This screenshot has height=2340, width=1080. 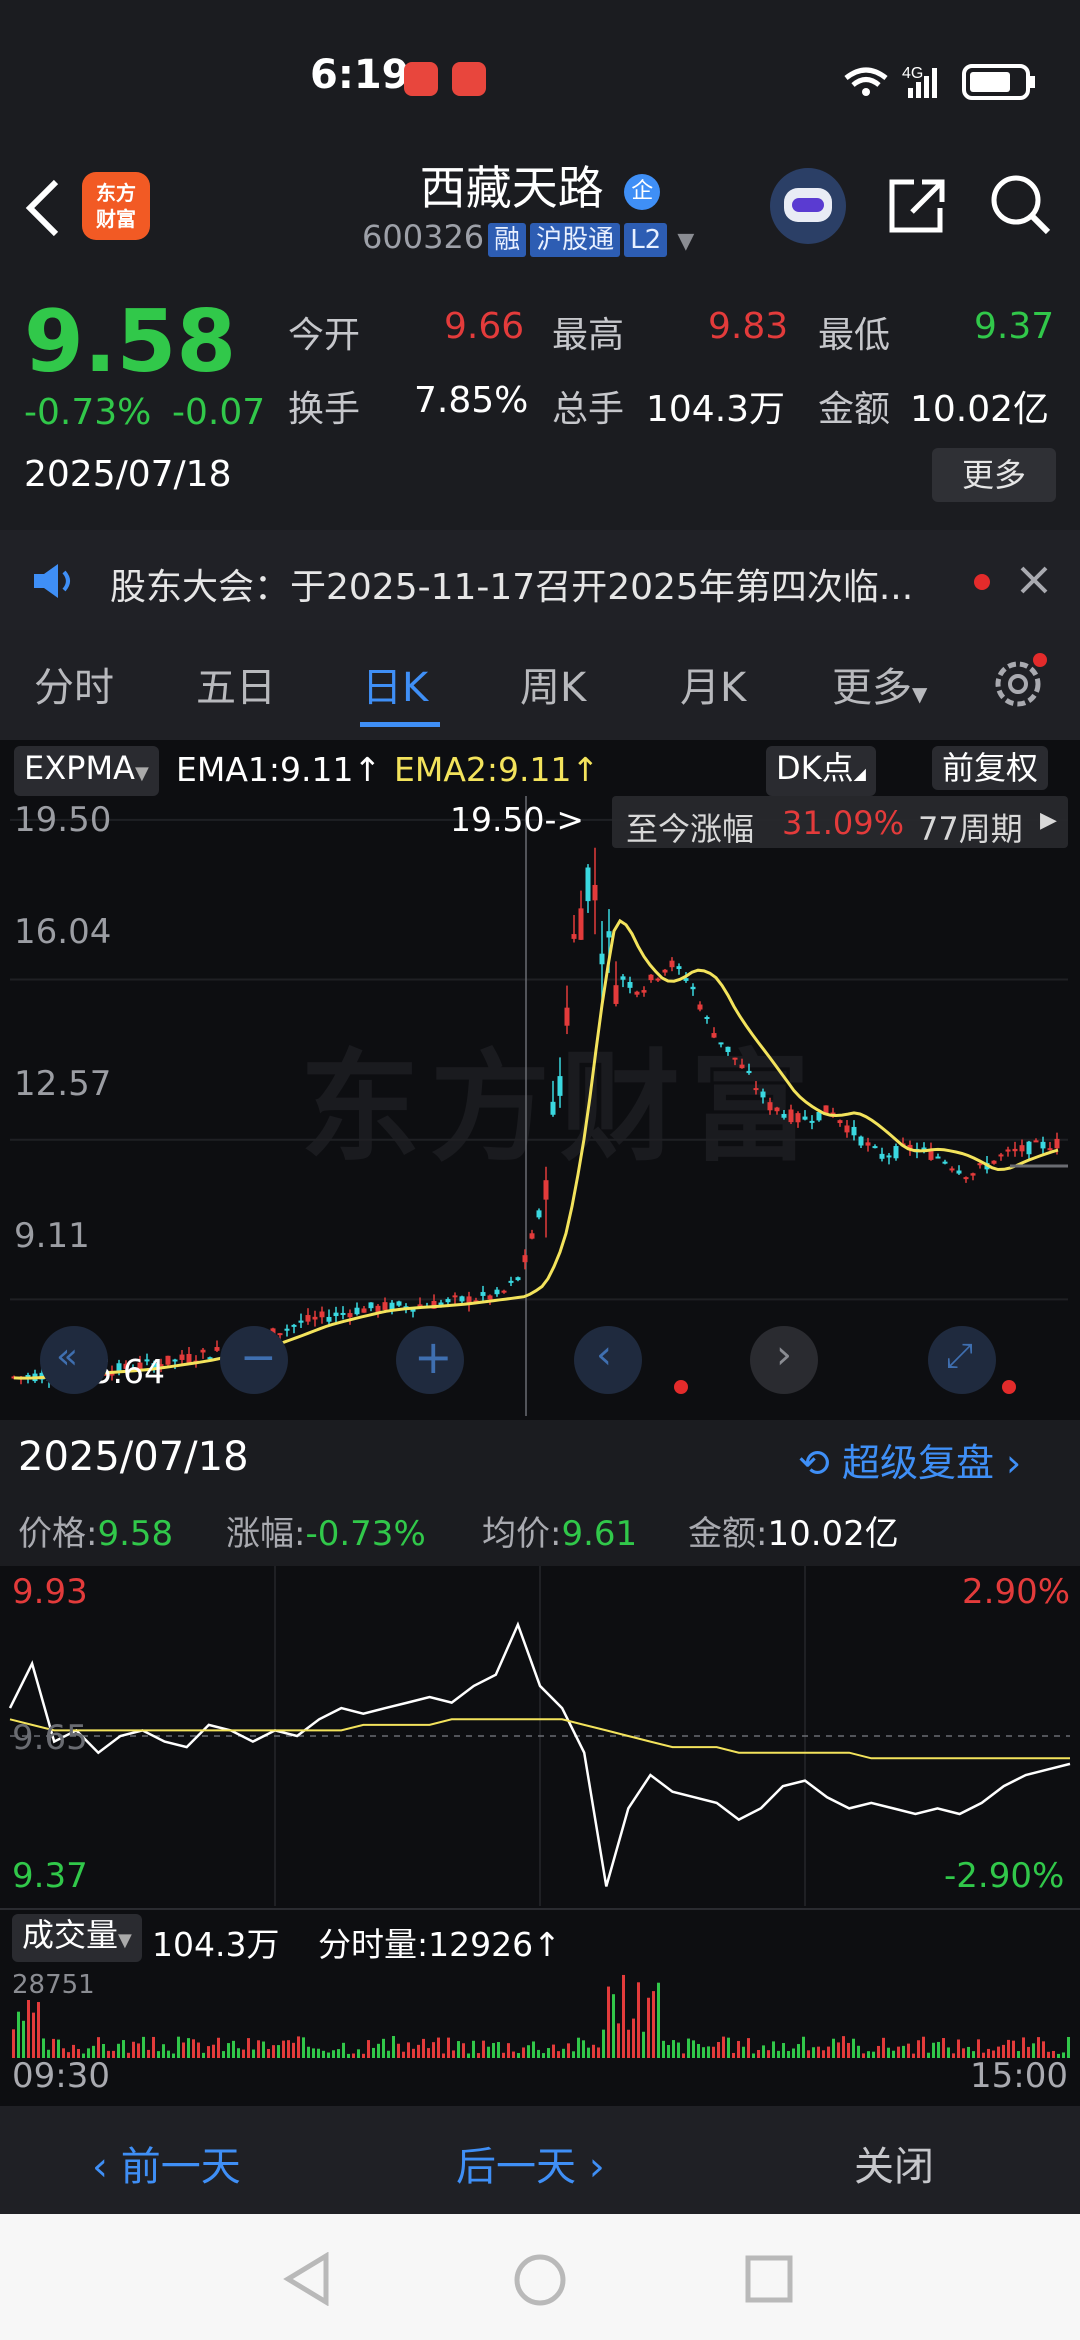 I want to click on tab-five-day: 五日, so click(x=236, y=684).